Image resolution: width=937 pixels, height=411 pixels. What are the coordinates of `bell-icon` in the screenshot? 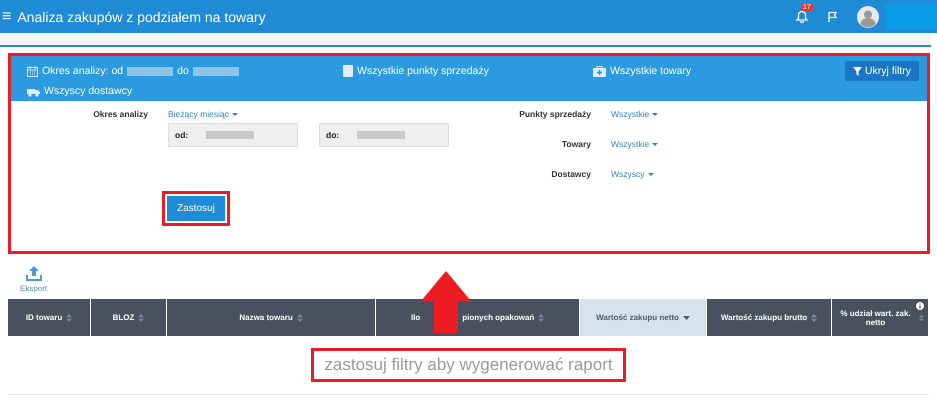 It's located at (802, 17).